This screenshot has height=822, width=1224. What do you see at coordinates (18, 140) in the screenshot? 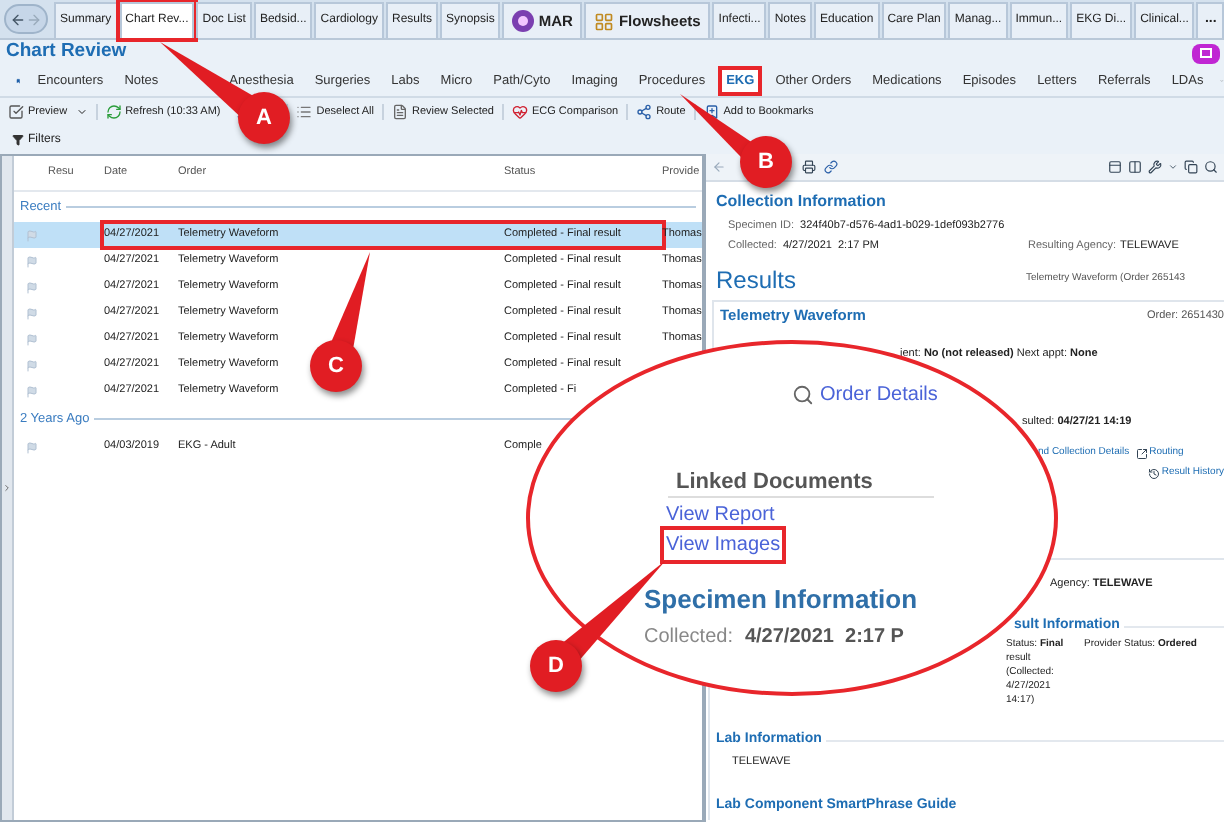
I see `filter-icon` at bounding box center [18, 140].